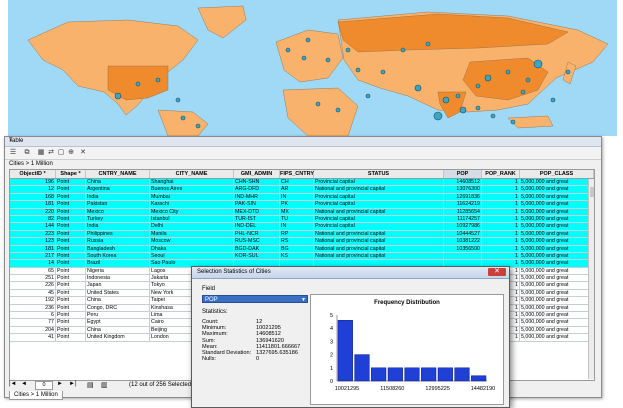 Image resolution: width=623 pixels, height=408 pixels. Describe the element at coordinates (463, 242) in the screenshot. I see `table-cell: 10381222` at that location.